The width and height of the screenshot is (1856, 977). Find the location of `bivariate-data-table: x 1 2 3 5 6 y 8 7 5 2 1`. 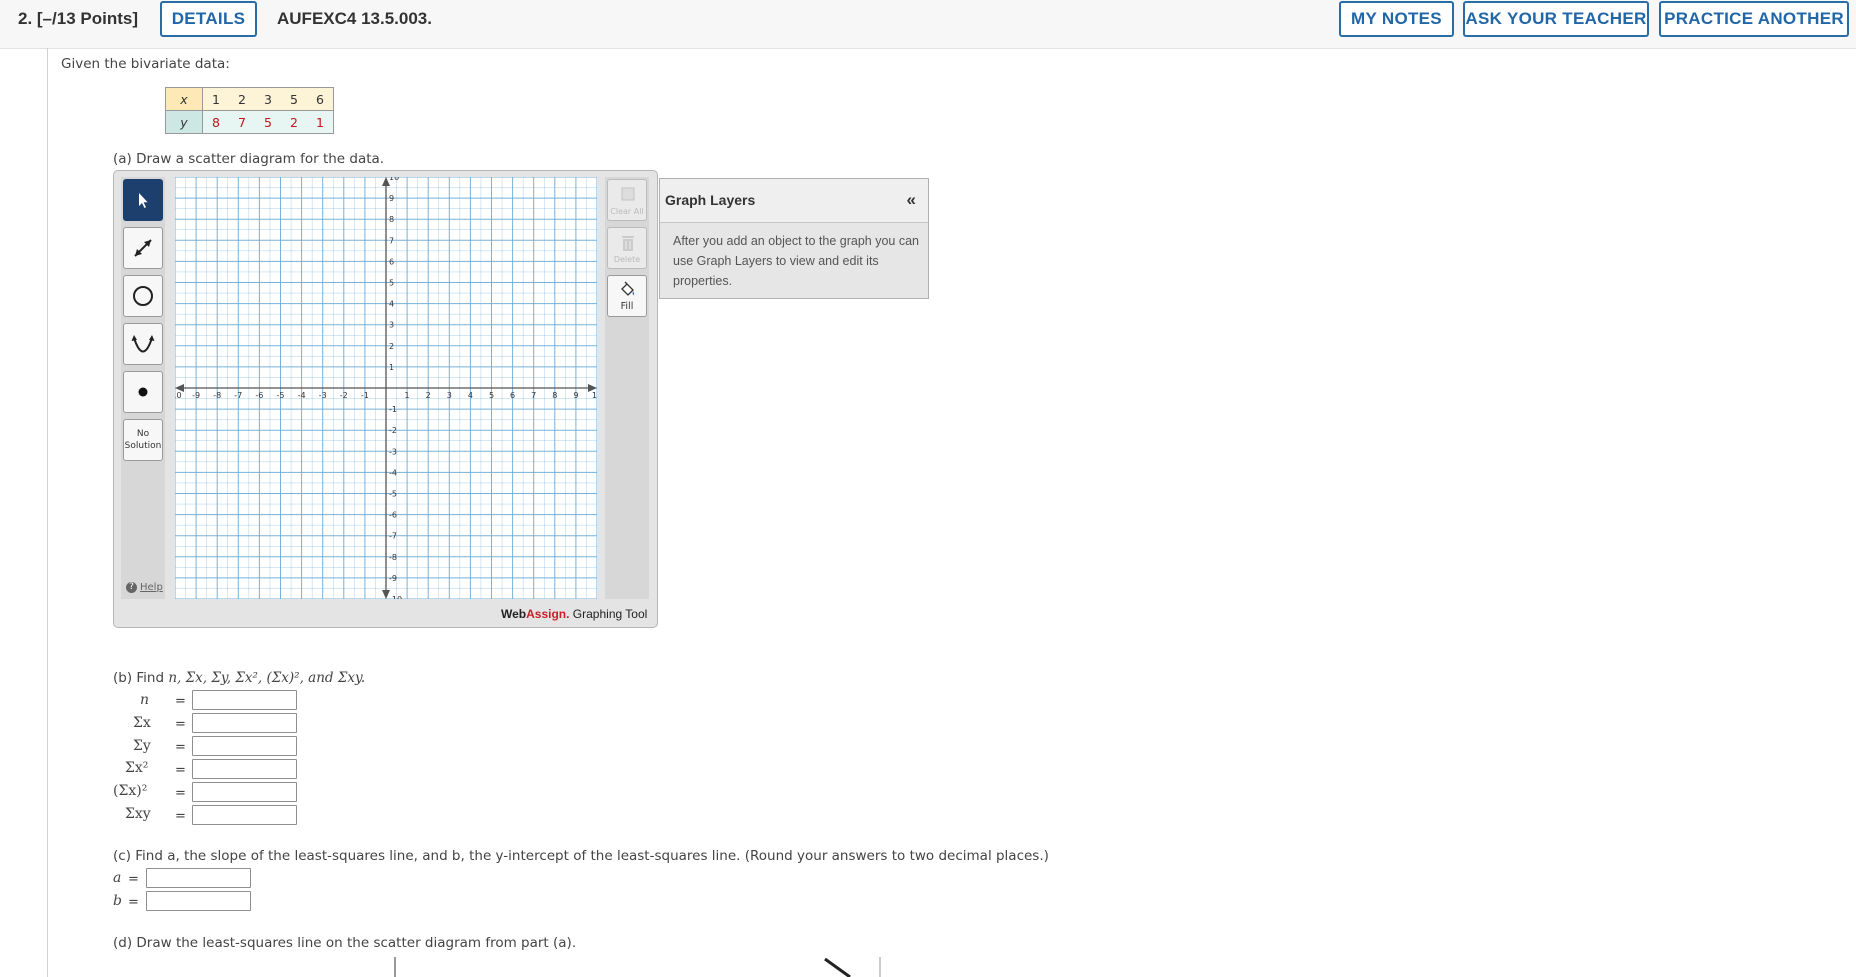

bivariate-data-table: x 1 2 3 5 6 y 8 7 5 2 1 is located at coordinates (249, 110).